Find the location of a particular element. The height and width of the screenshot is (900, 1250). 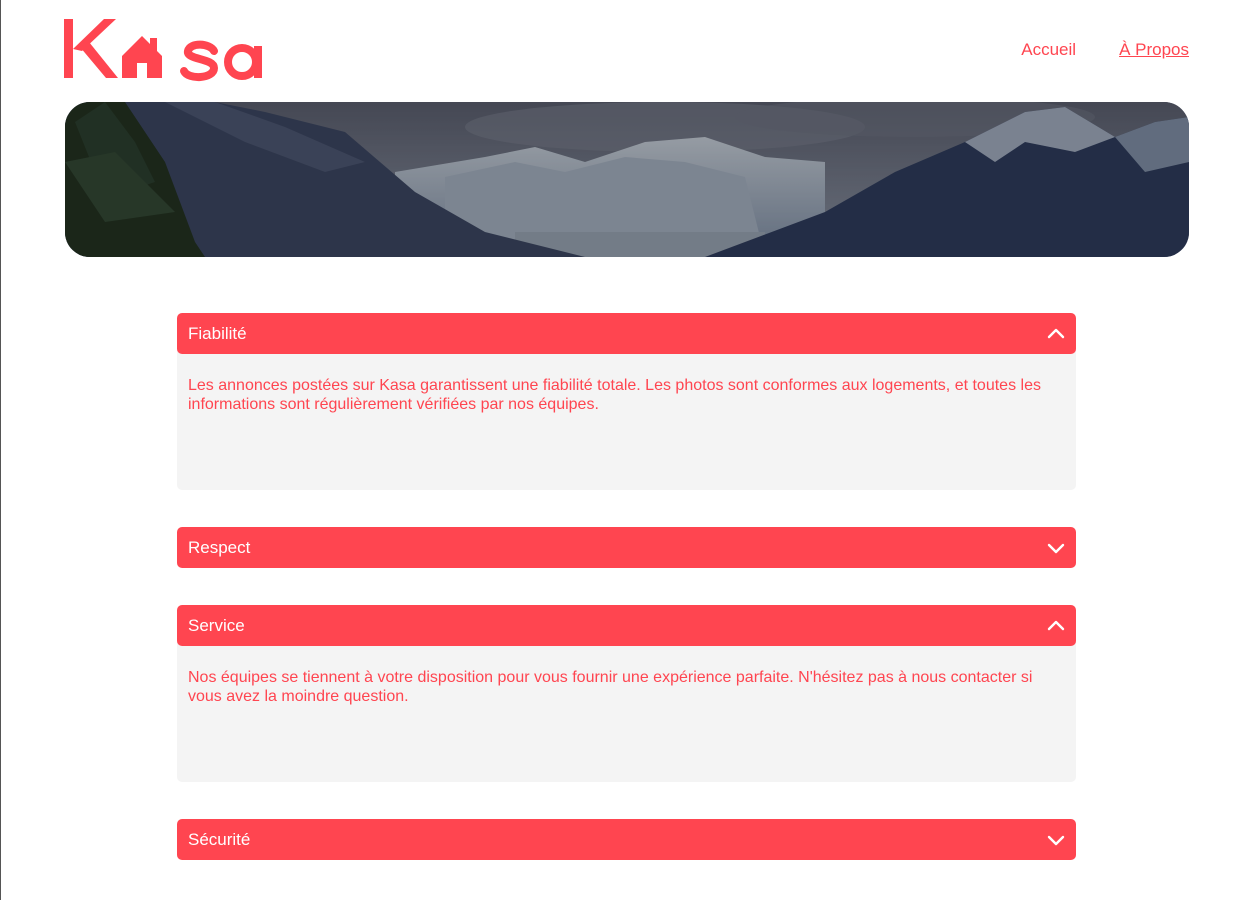

collapse-respect: Respect is located at coordinates (626, 547).